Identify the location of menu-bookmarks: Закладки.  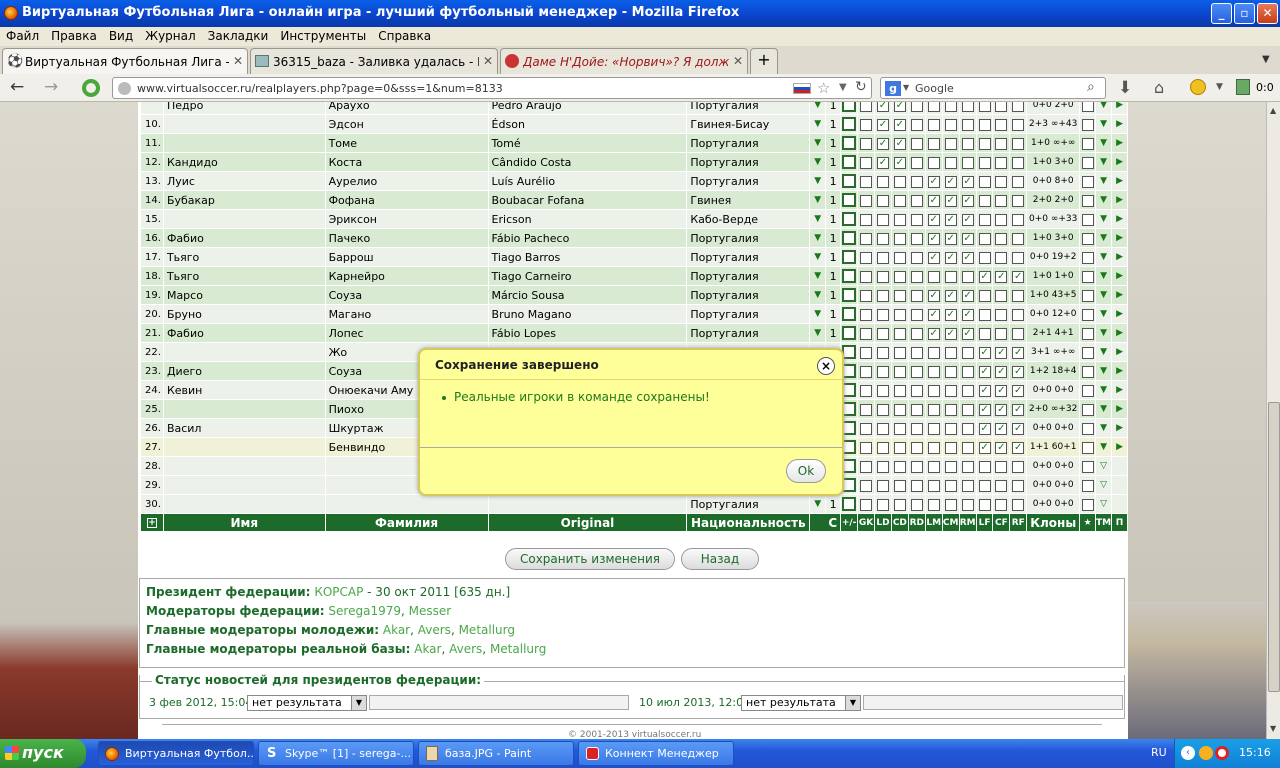
(238, 35).